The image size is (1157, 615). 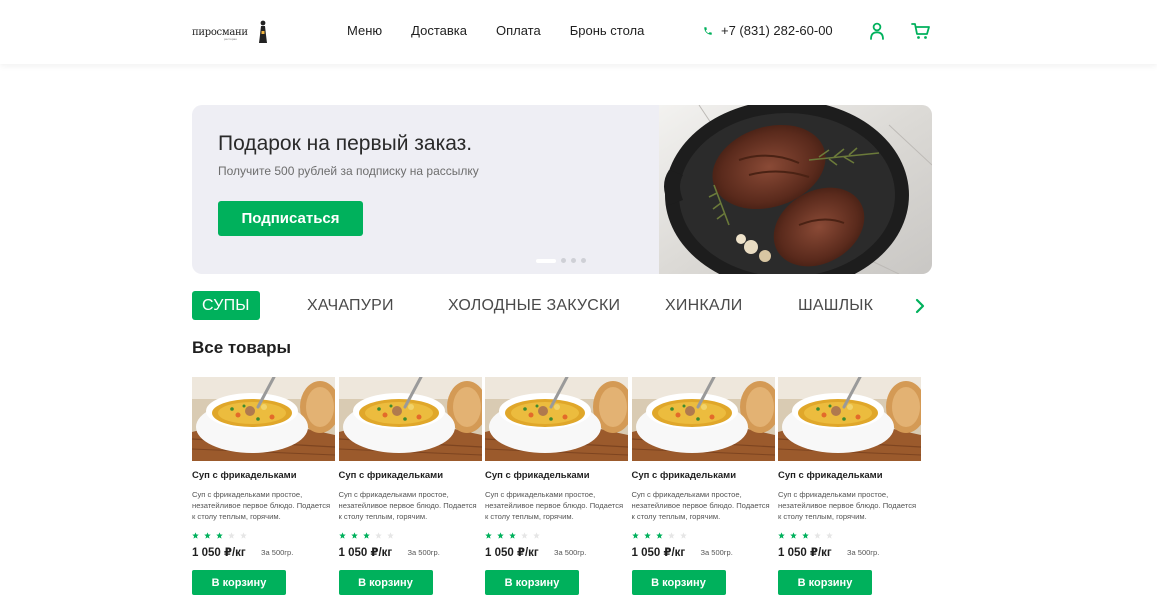 I want to click on nav-item-payment: Оплата, so click(x=518, y=30).